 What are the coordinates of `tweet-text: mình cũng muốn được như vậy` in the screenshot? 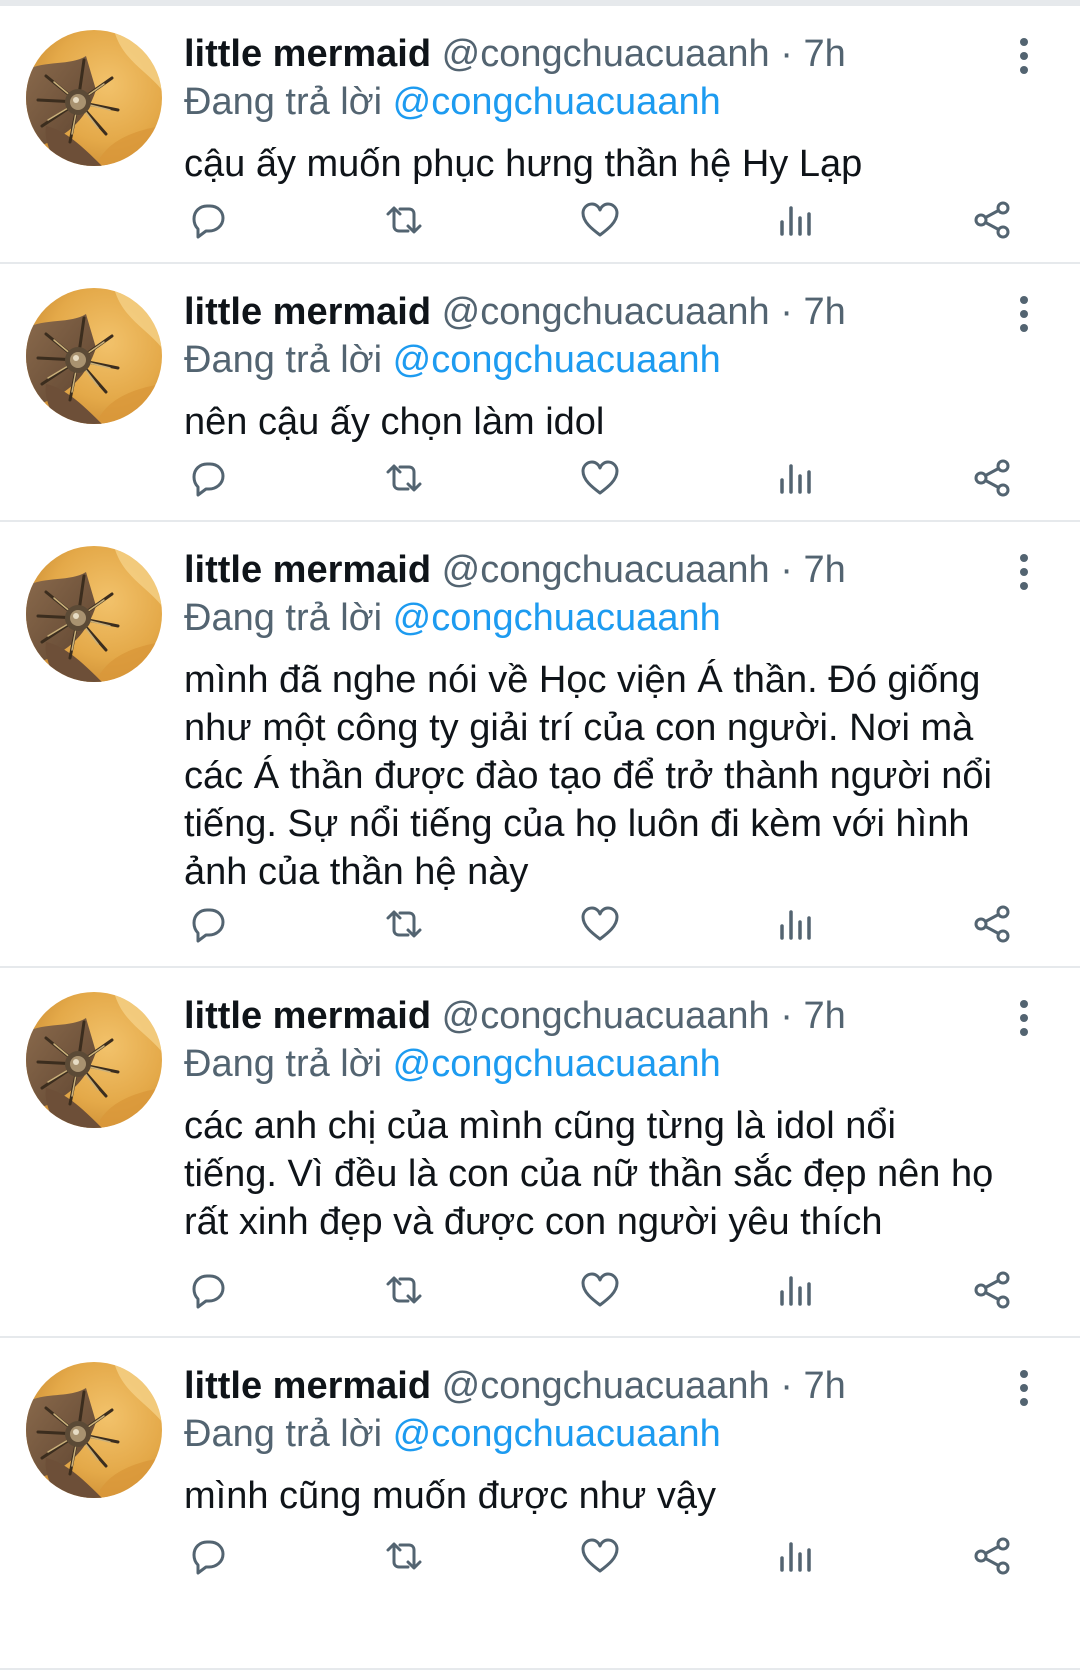 It's located at (450, 1496).